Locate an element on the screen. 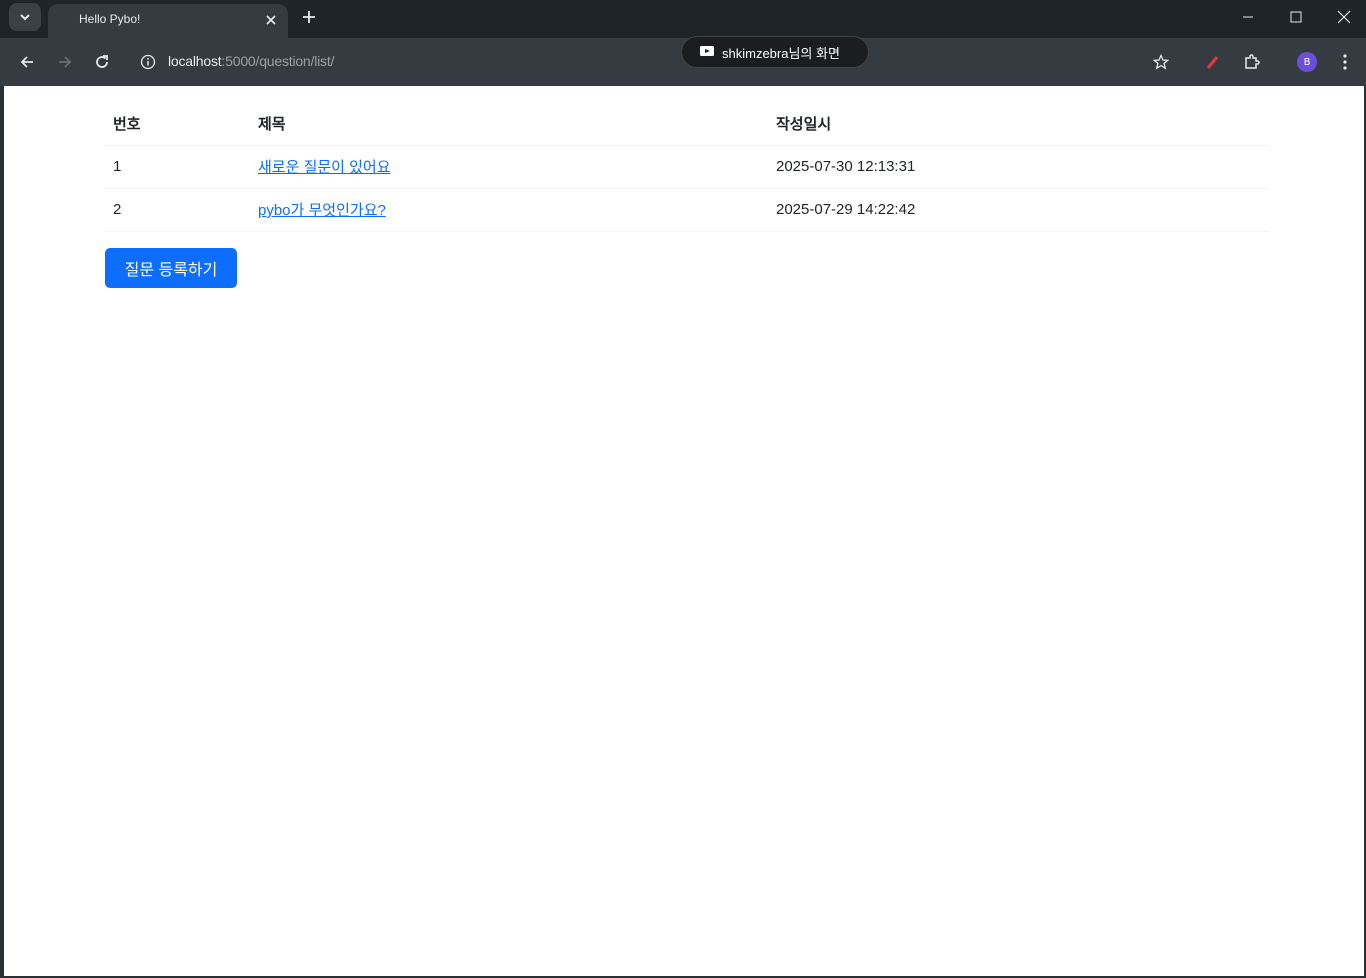  chevron-down-icon is located at coordinates (25, 17).